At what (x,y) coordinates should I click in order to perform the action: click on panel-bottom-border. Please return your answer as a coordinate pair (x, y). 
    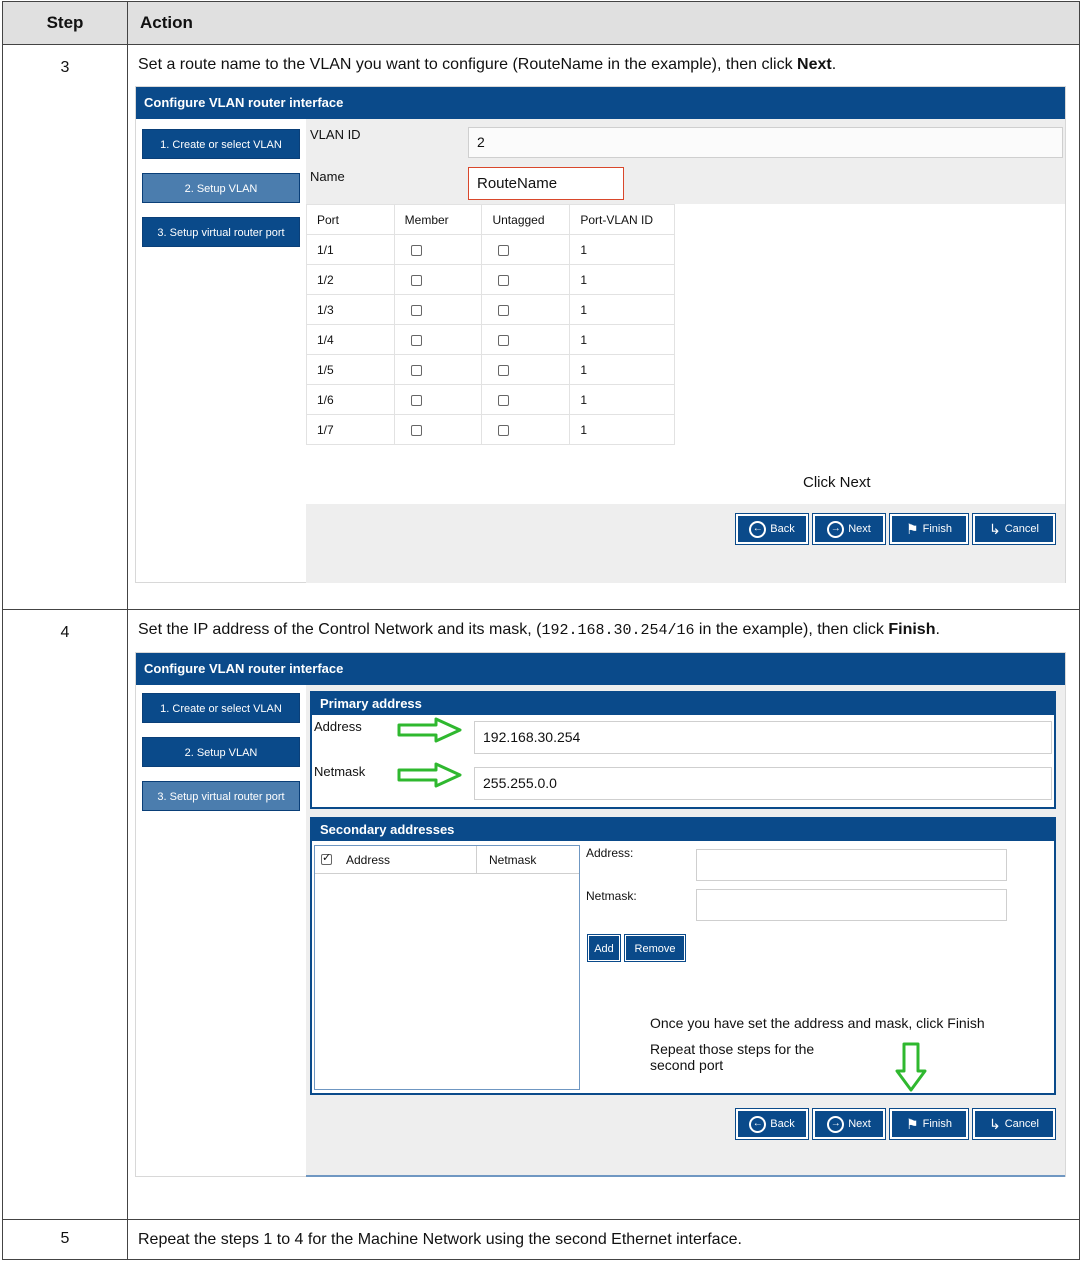
    Looking at the image, I should click on (685, 1176).